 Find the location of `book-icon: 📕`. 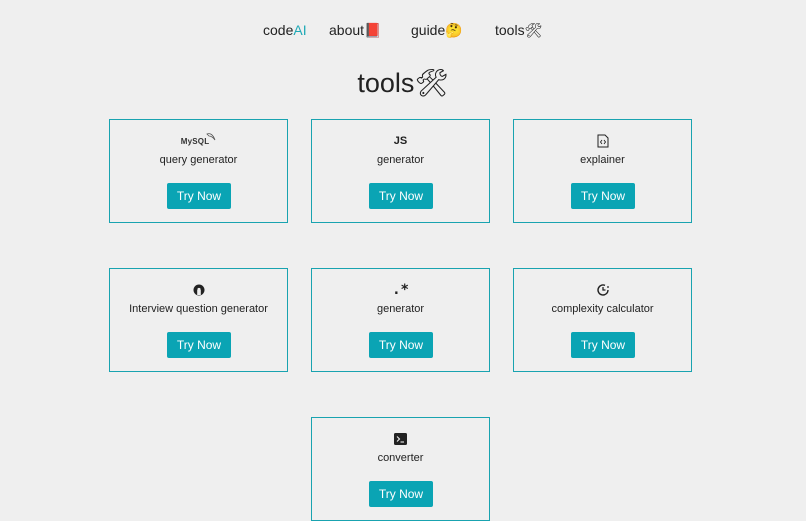

book-icon: 📕 is located at coordinates (373, 31).